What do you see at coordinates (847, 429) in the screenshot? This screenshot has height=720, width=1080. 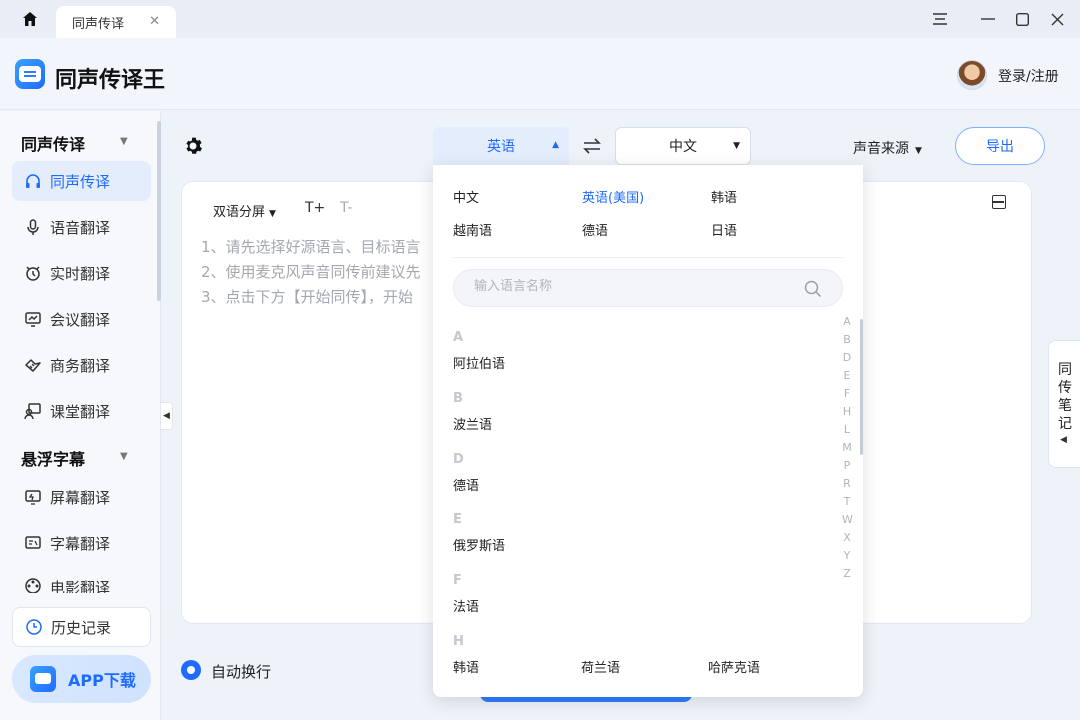 I see `alphabet-index-letter: L` at bounding box center [847, 429].